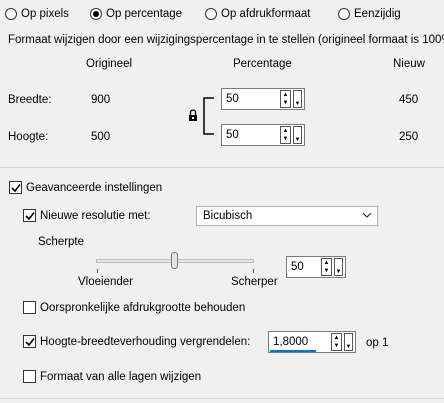 This screenshot has width=444, height=403. I want to click on height-label: Hoogte:, so click(28, 137).